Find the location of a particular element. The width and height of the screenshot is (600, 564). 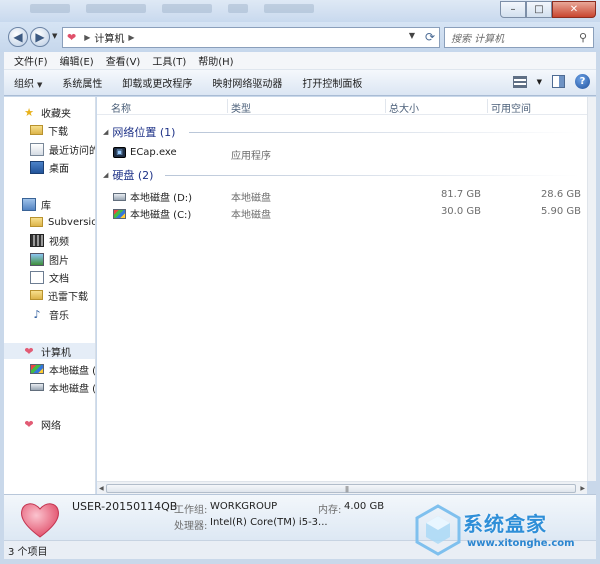

scroll-left-icon: ◀ is located at coordinates (101, 488).